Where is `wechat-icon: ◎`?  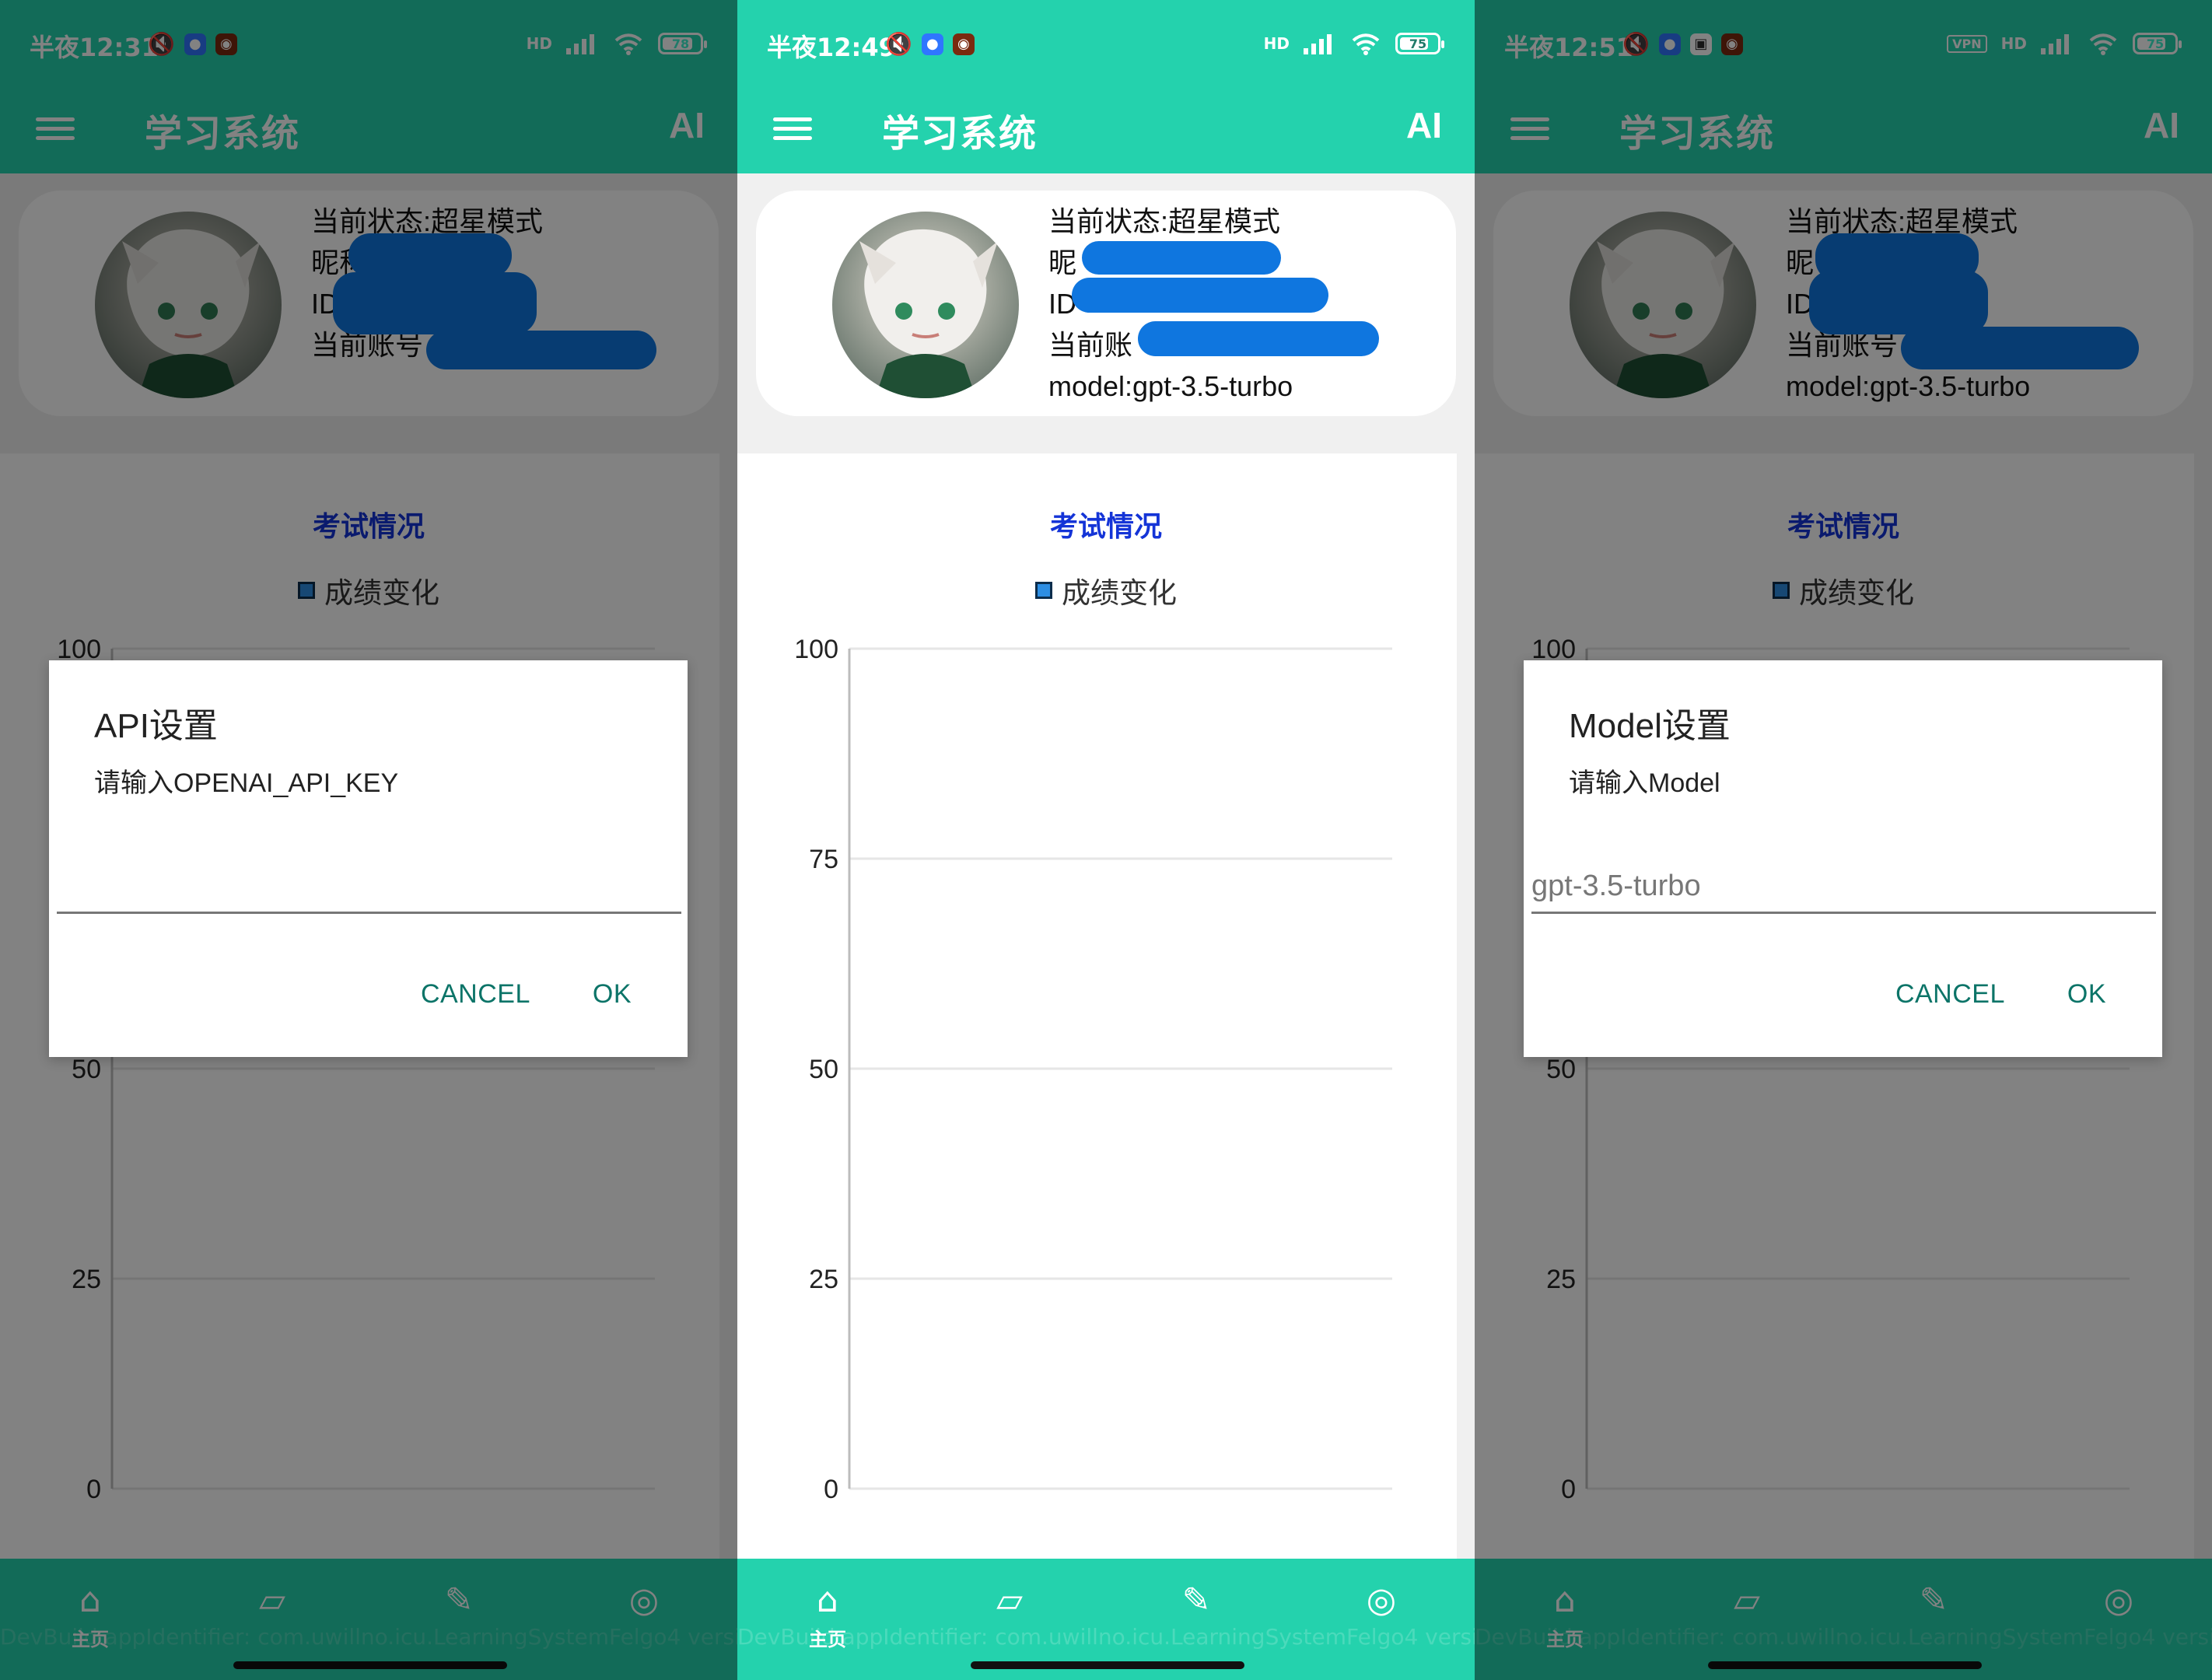
wechat-icon: ◎ is located at coordinates (1381, 1600).